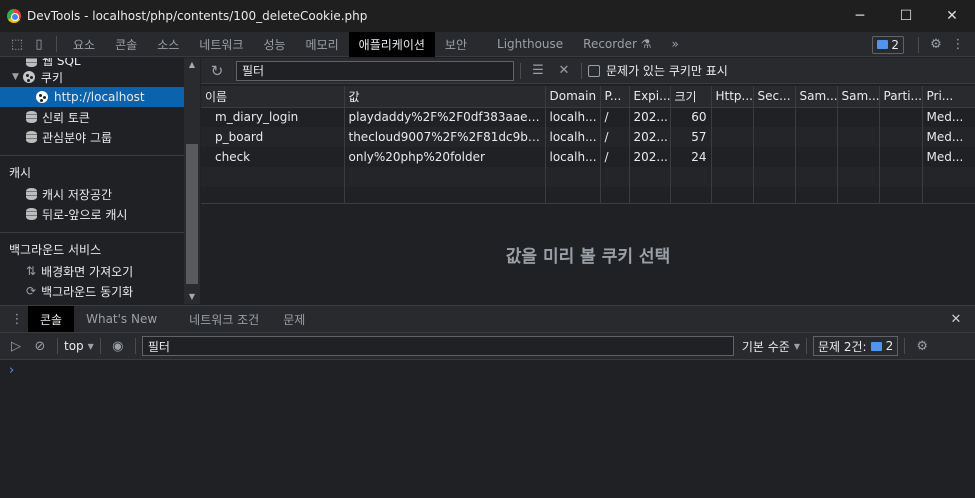  What do you see at coordinates (573, 97) in the screenshot?
I see `column-header-domain: Domain` at bounding box center [573, 97].